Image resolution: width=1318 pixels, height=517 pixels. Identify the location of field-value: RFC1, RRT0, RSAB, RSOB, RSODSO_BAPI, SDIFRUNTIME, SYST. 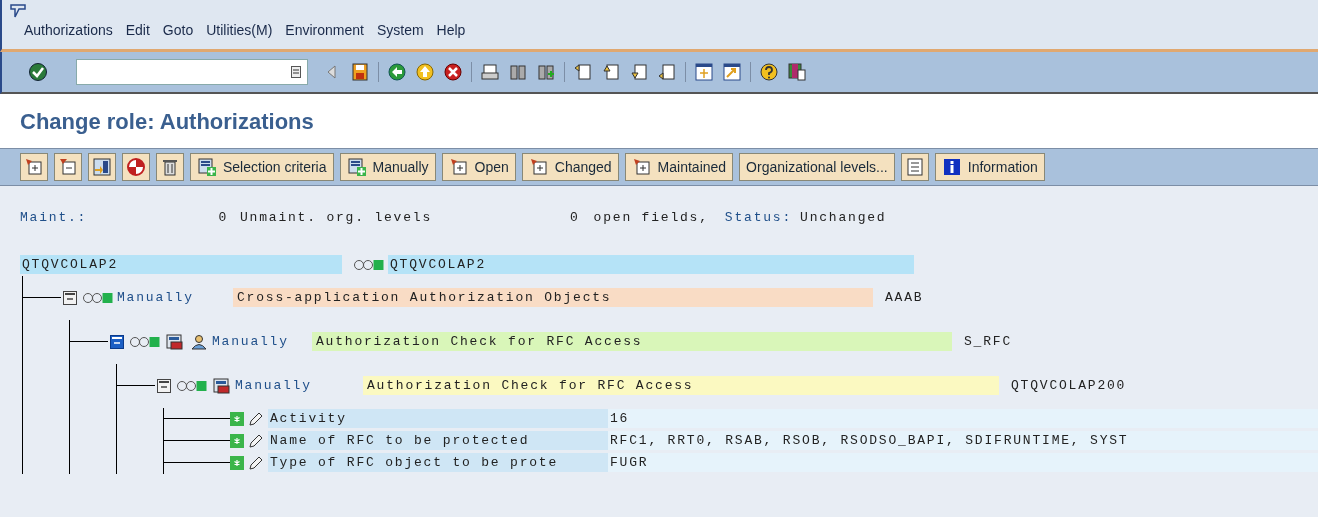
(963, 440).